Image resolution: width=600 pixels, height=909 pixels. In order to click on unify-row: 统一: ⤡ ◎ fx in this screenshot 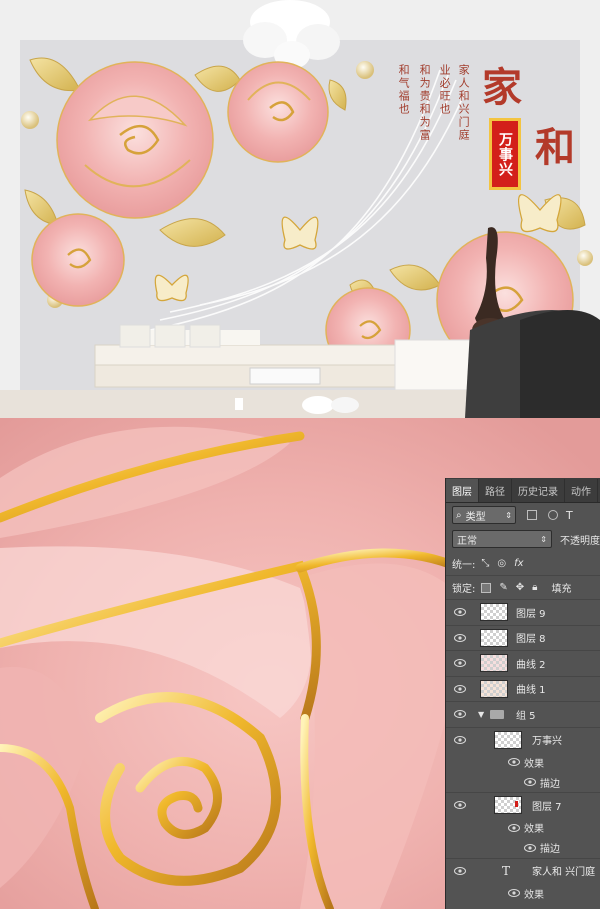, I will do `click(523, 563)`.